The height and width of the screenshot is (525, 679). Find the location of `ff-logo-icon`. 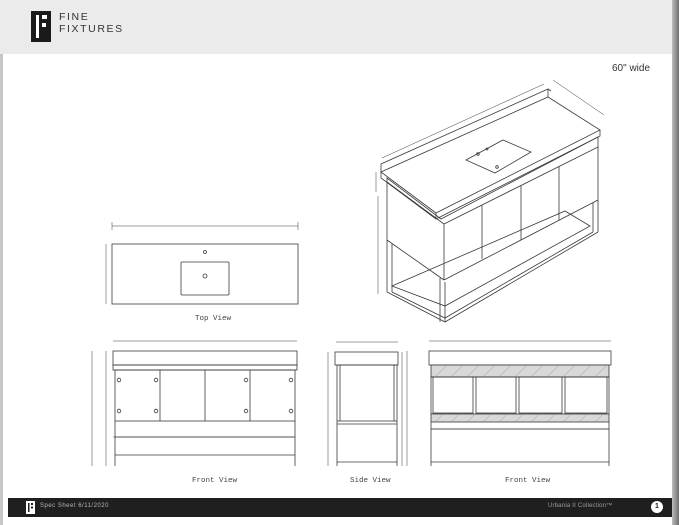

ff-logo-icon is located at coordinates (30, 507).